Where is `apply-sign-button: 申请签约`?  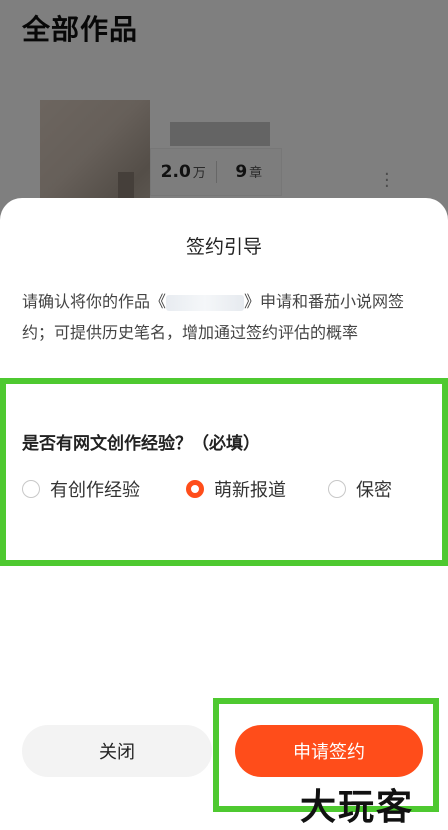 apply-sign-button: 申请签约 is located at coordinates (329, 751).